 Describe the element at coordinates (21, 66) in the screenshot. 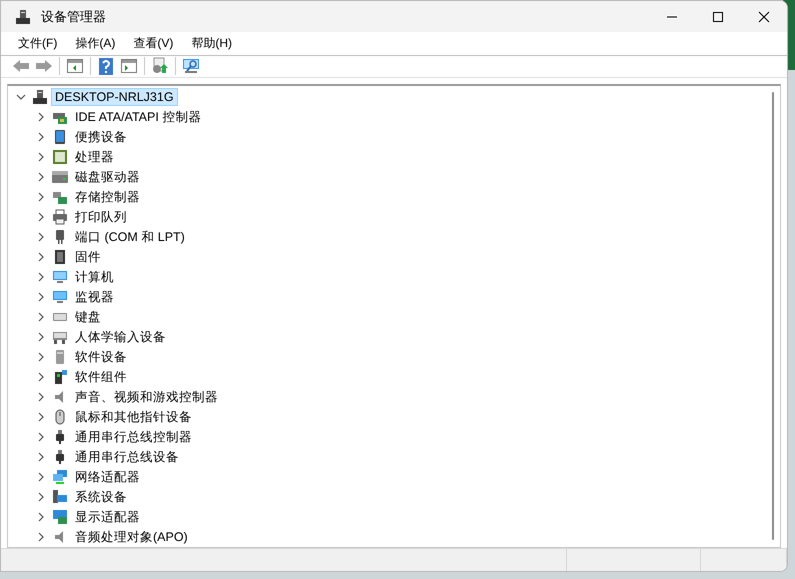

I see `back-arrow-icon` at that location.